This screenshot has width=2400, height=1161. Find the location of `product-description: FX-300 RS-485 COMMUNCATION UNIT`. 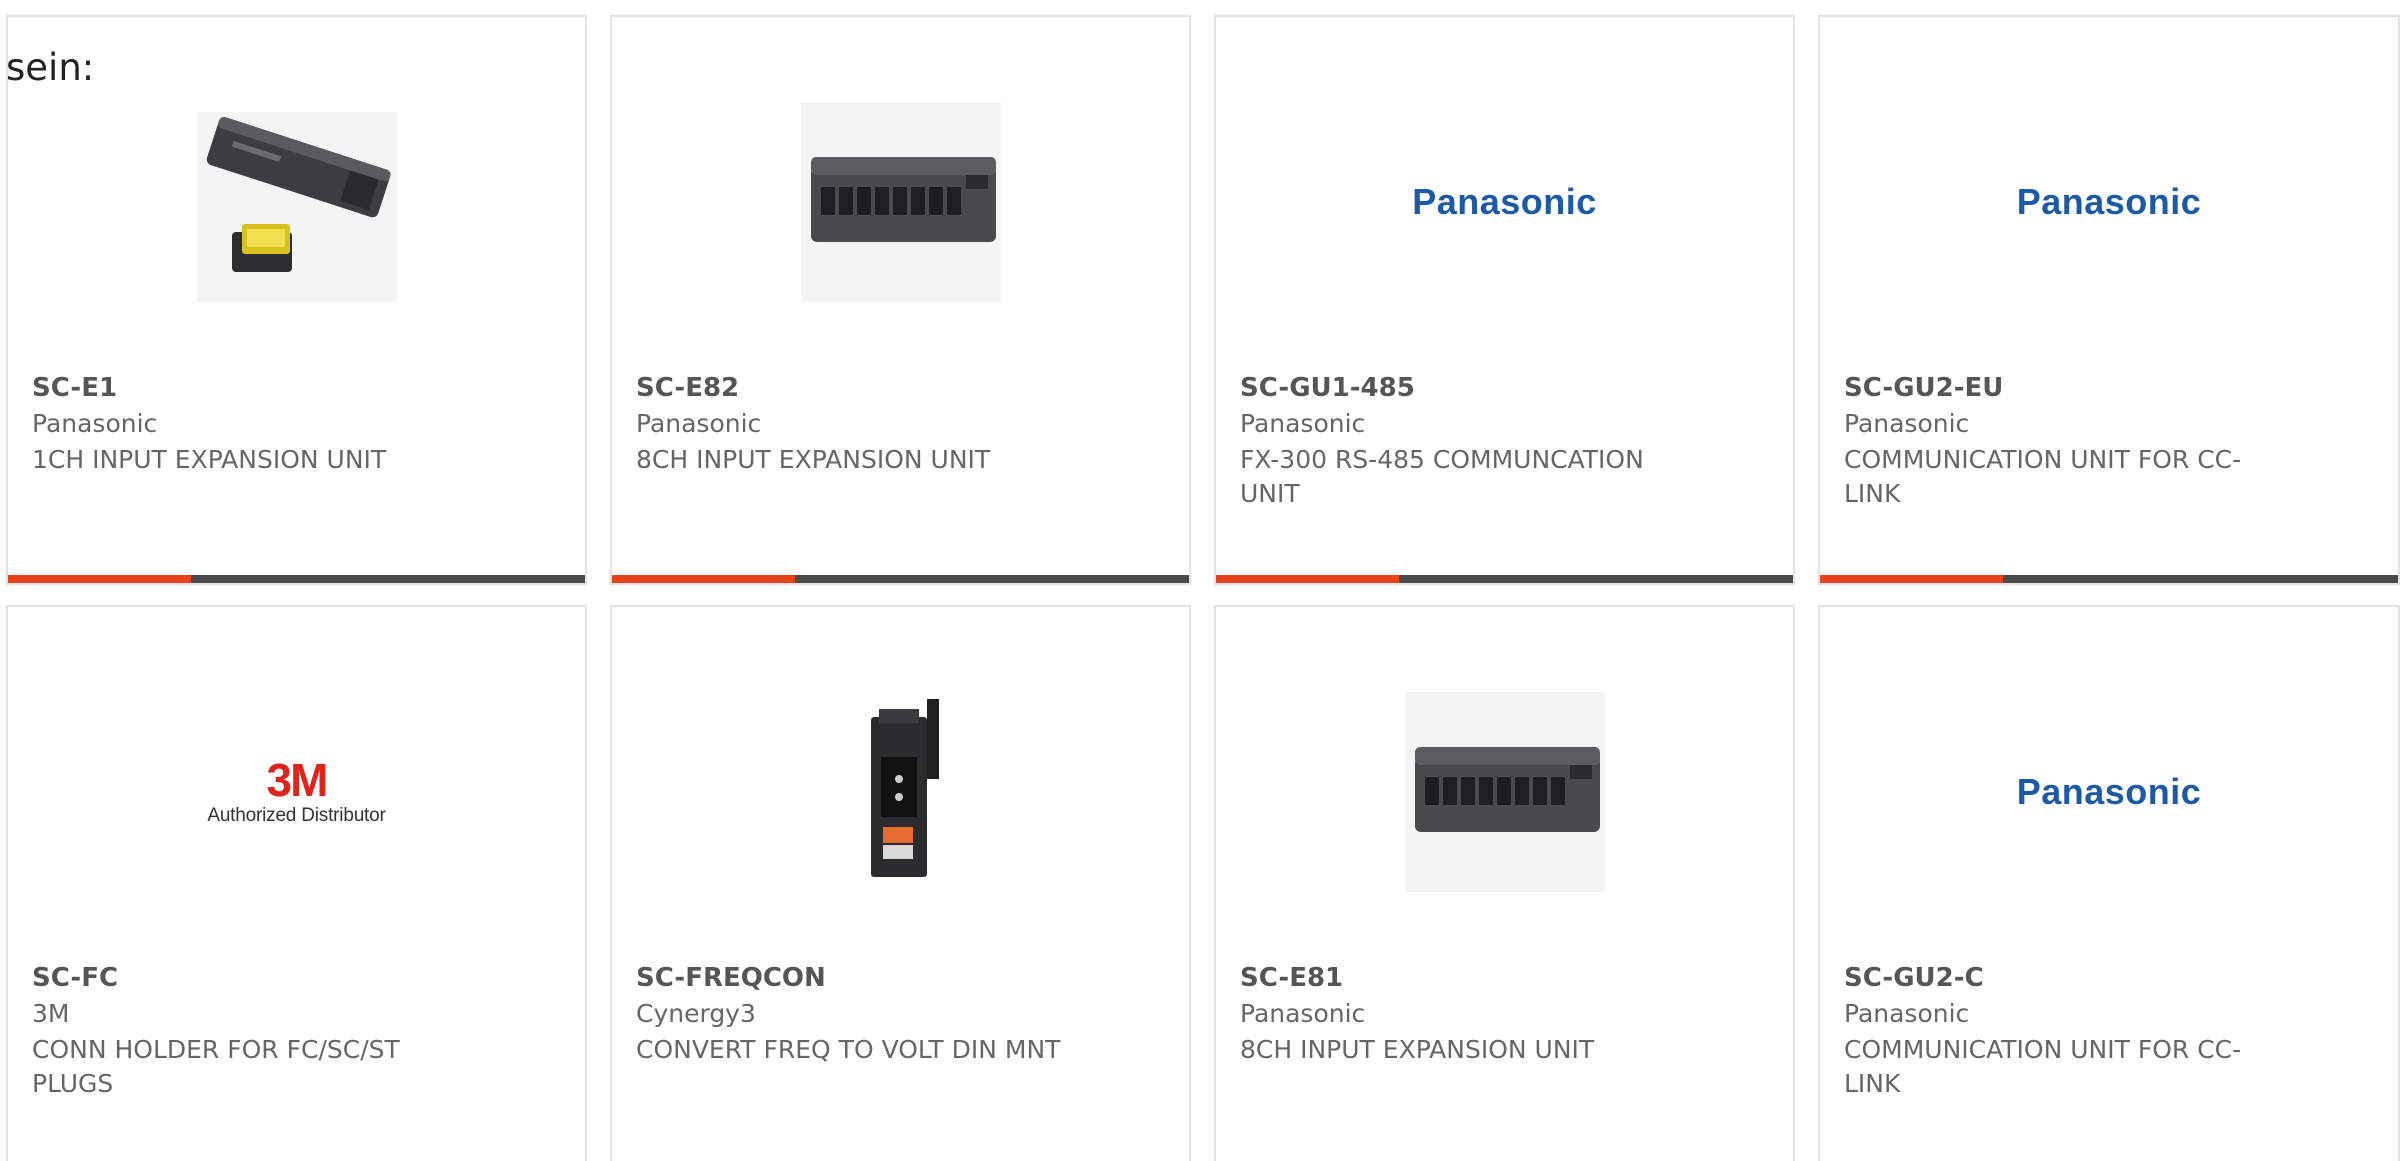

product-description: FX-300 RS-485 COMMUNCATION UNIT is located at coordinates (1442, 476).